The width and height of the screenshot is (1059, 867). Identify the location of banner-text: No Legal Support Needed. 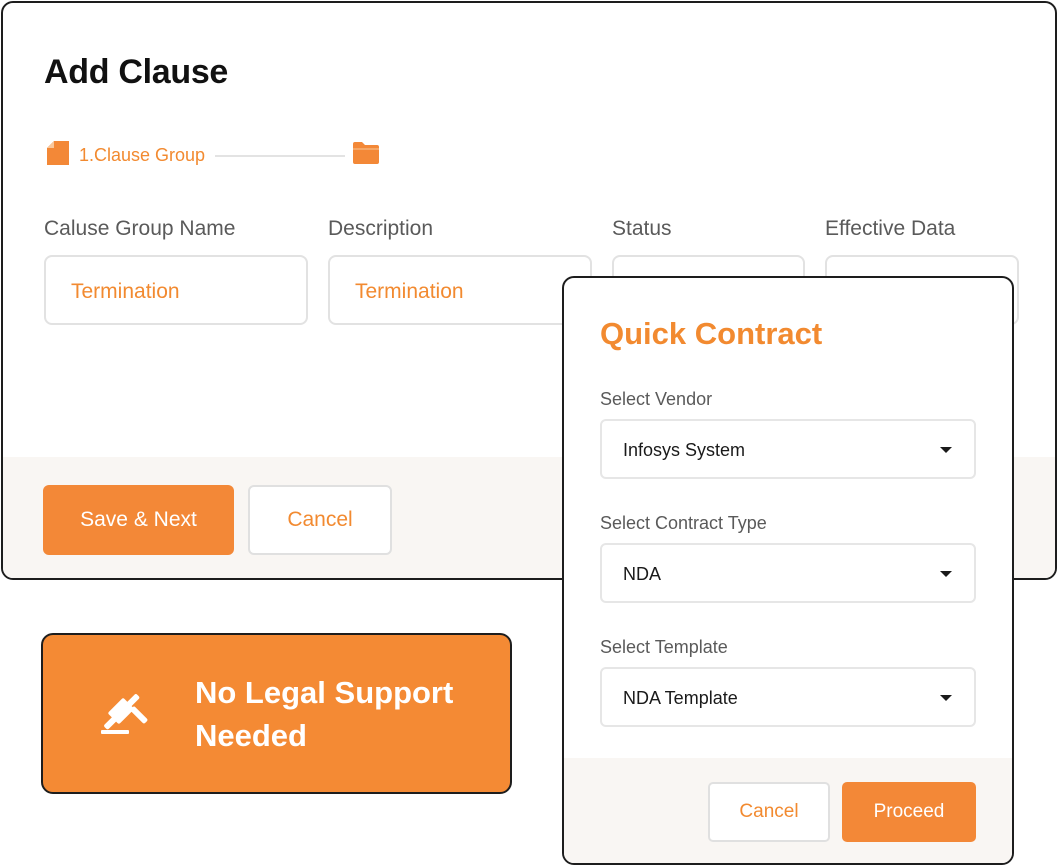
(345, 714).